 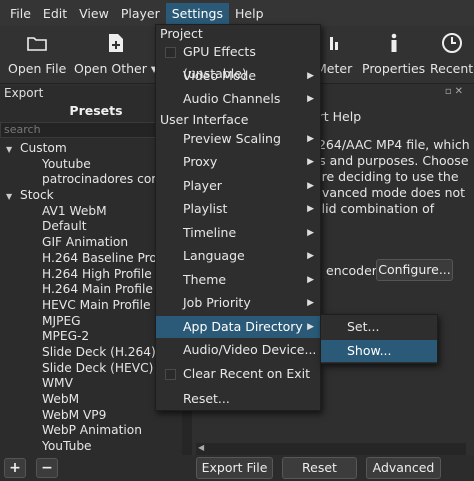 I want to click on menu-player: Player, so click(x=140, y=13).